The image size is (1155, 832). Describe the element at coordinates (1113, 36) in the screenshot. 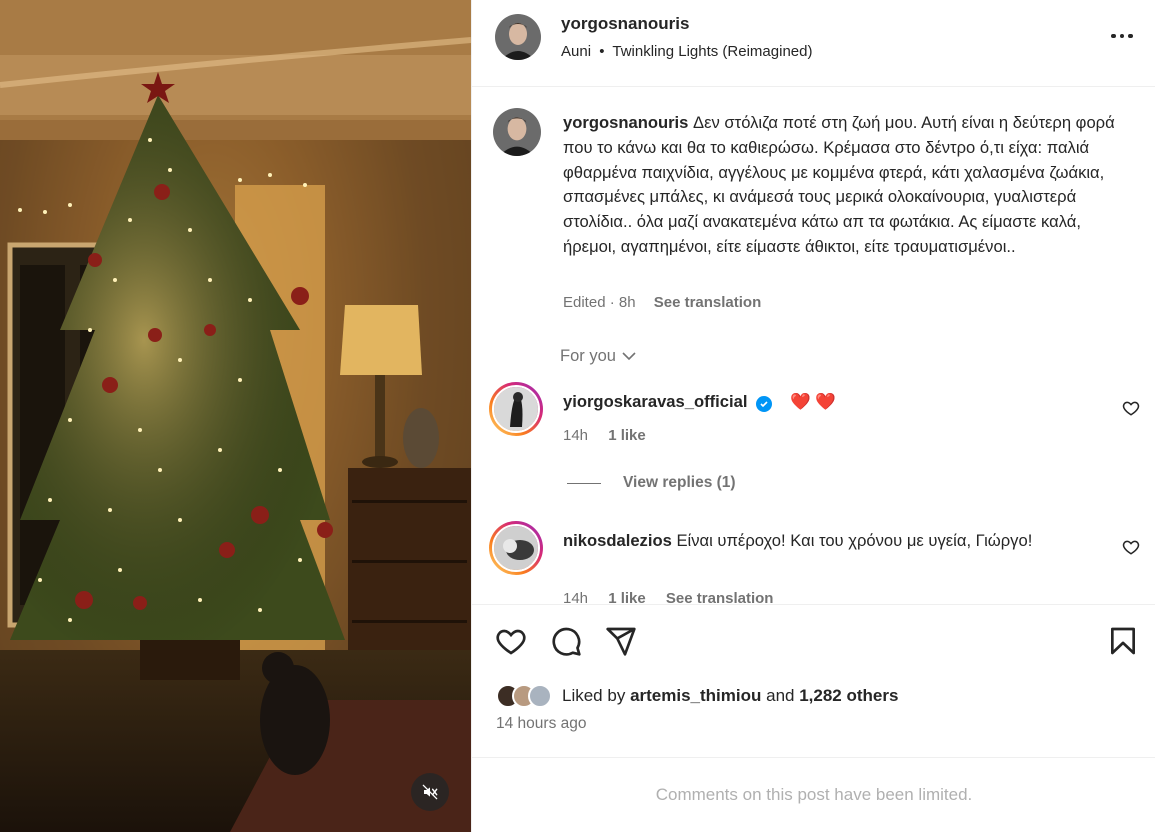

I see `more-options-icon` at that location.